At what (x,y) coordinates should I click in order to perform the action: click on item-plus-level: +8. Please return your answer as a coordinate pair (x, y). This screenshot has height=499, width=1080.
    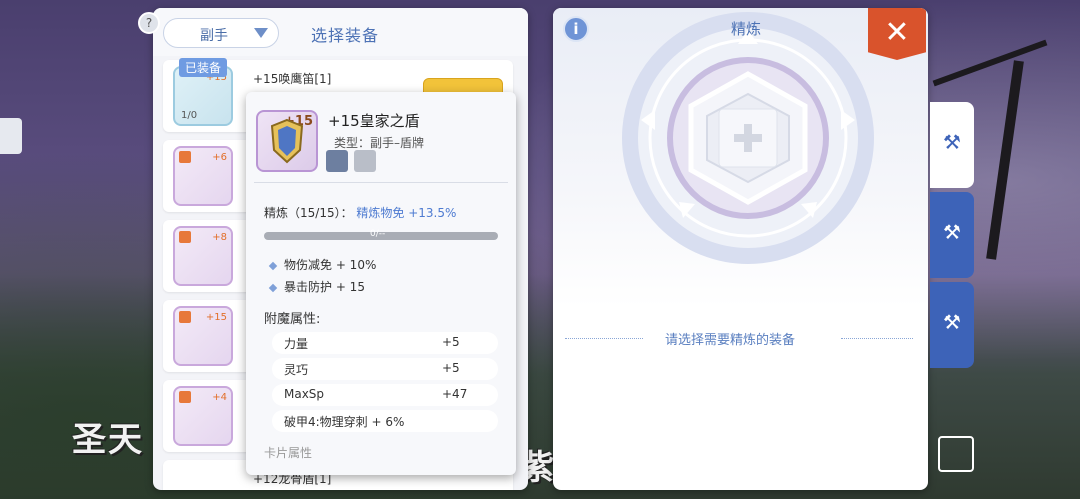
    Looking at the image, I should click on (219, 237).